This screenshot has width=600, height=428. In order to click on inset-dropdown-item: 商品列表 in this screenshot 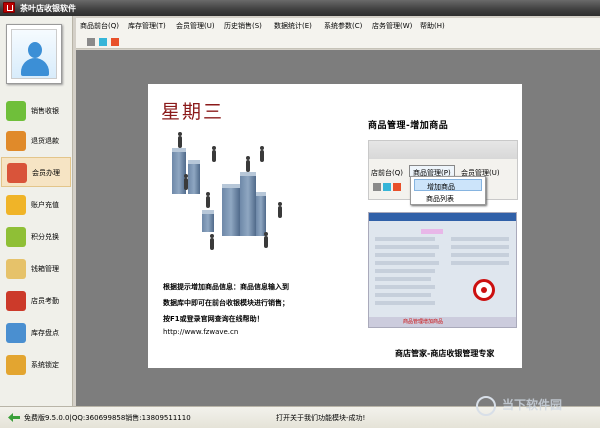, I will do `click(440, 199)`.